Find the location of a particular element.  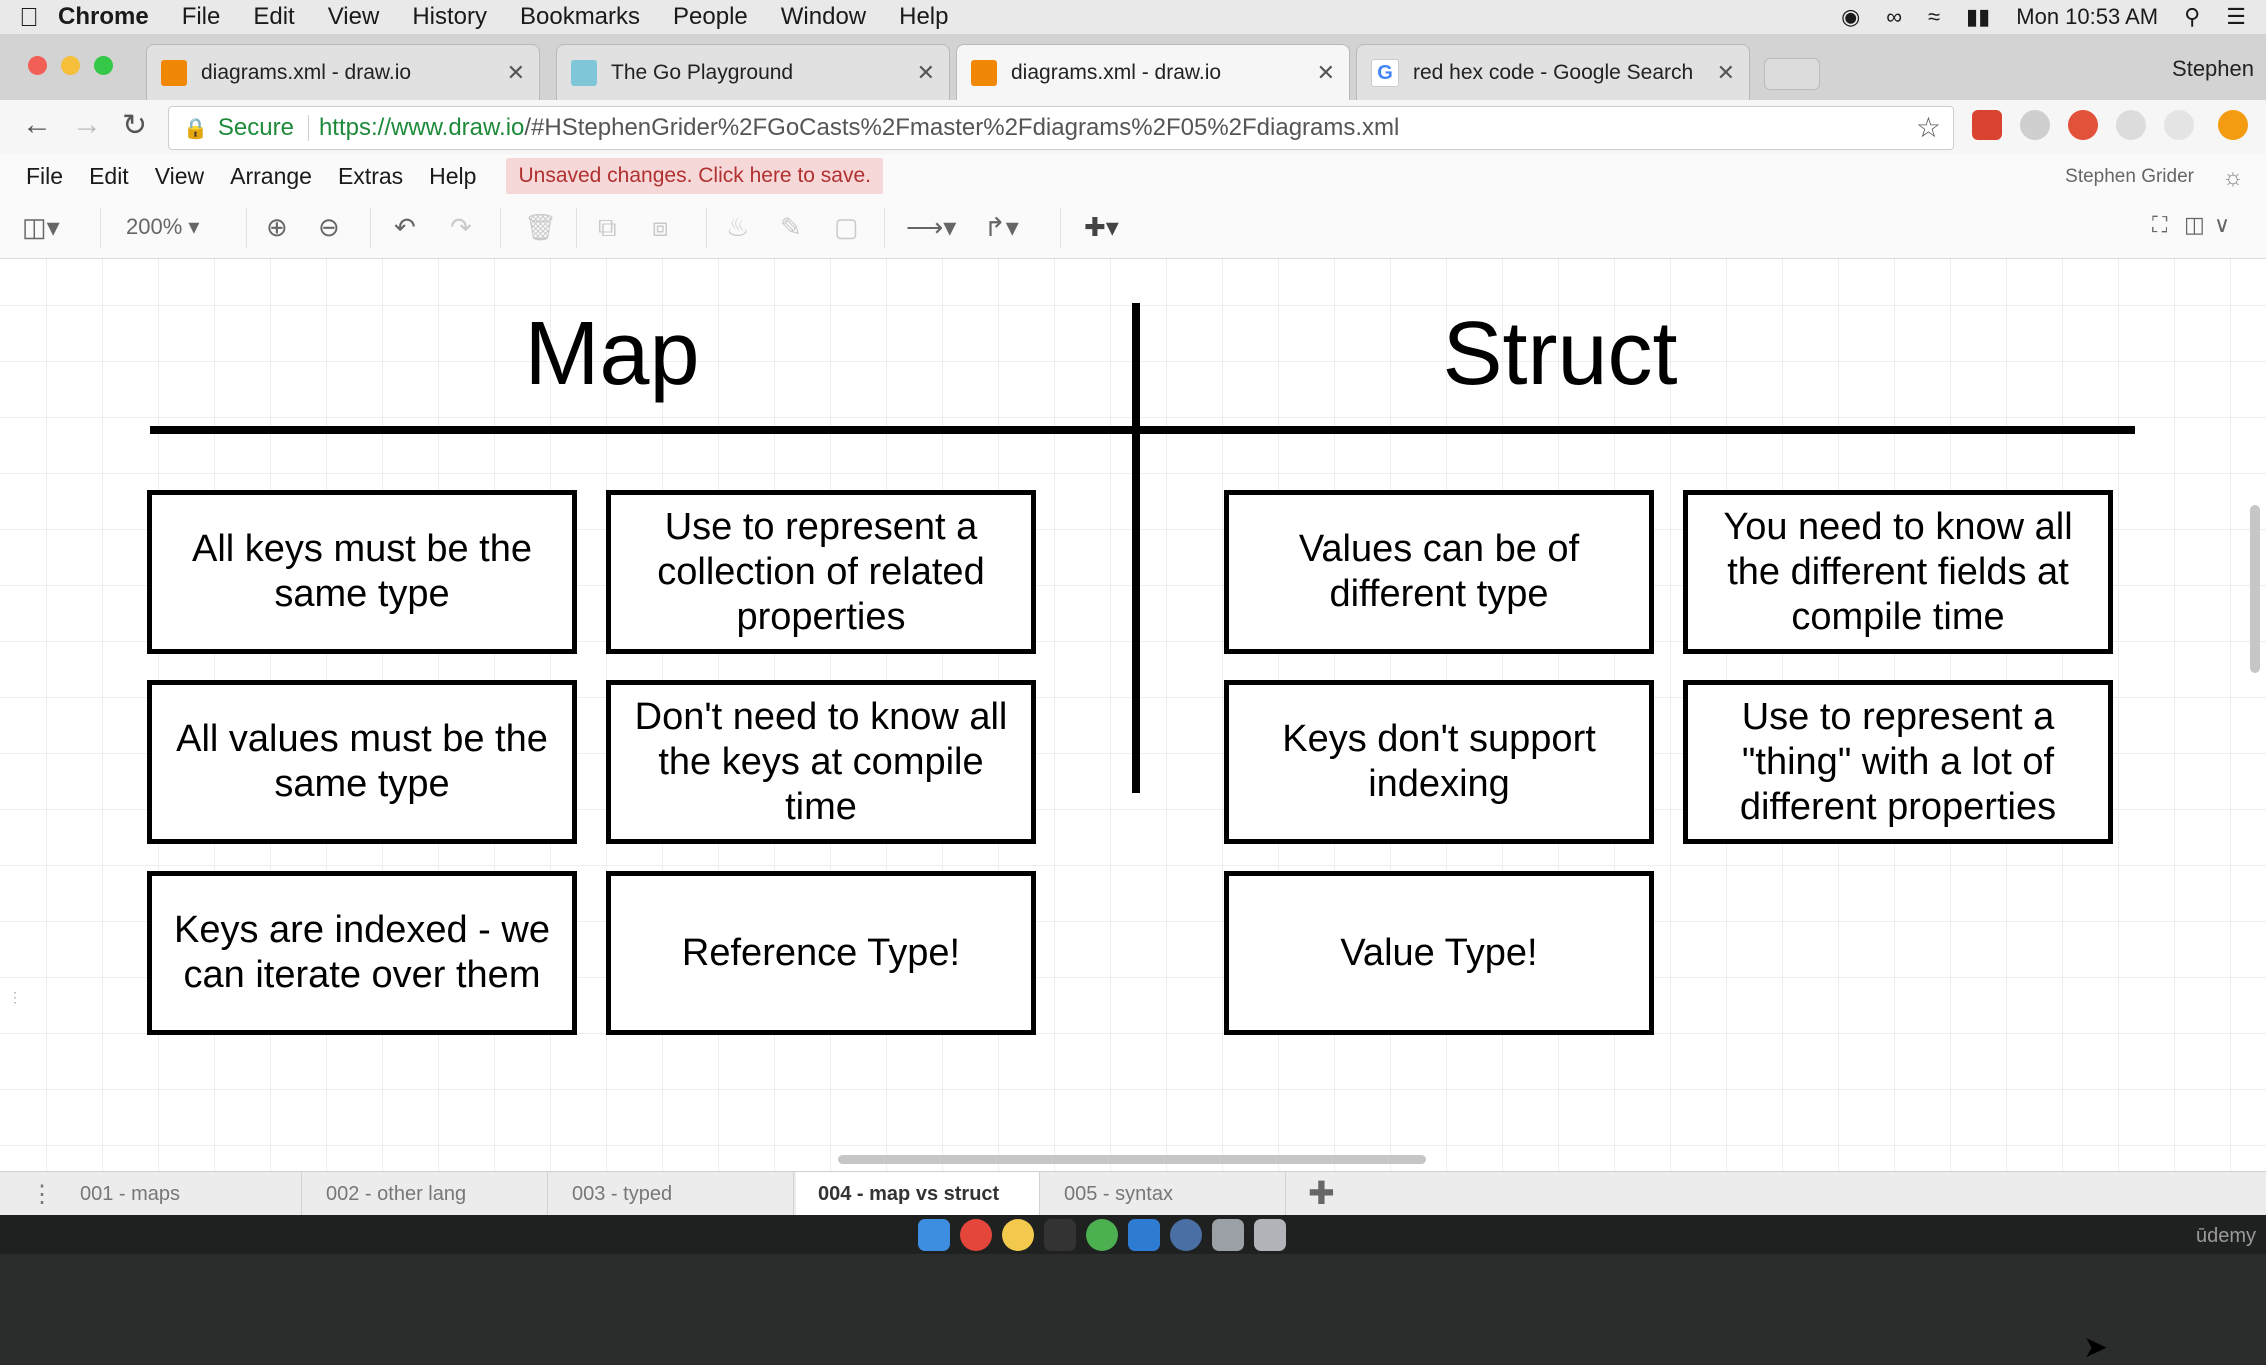

collapse-toolbar-icon: ∨ is located at coordinates (2222, 225).